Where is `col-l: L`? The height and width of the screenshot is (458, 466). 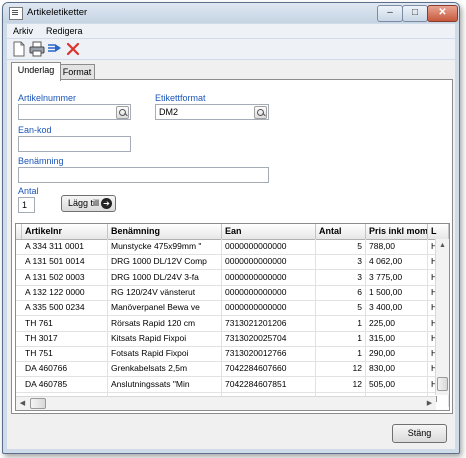 col-l: L is located at coordinates (438, 231).